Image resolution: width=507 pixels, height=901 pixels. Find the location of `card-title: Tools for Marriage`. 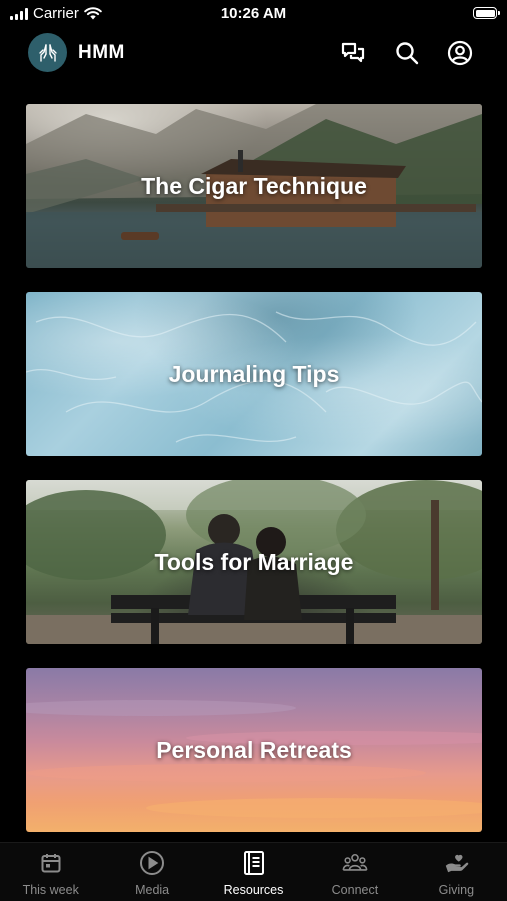

card-title: Tools for Marriage is located at coordinates (254, 561).